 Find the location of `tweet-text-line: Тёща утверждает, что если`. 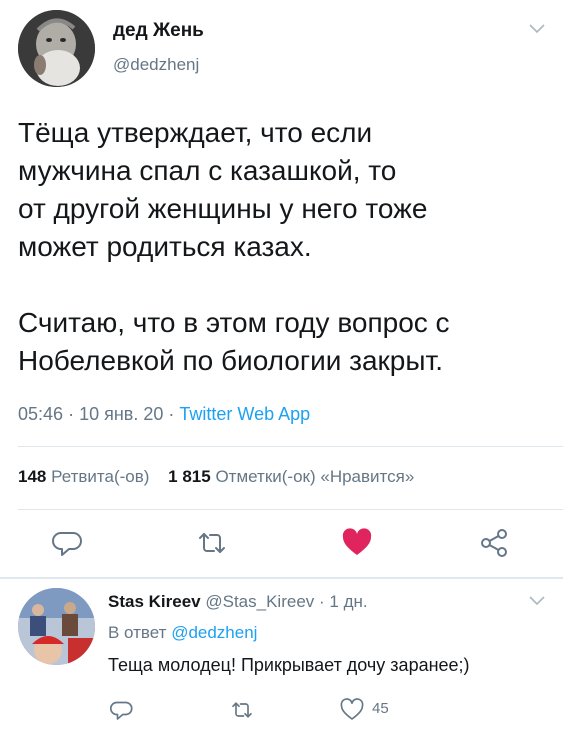

tweet-text-line: Тёща утверждает, что если is located at coordinates (195, 132).